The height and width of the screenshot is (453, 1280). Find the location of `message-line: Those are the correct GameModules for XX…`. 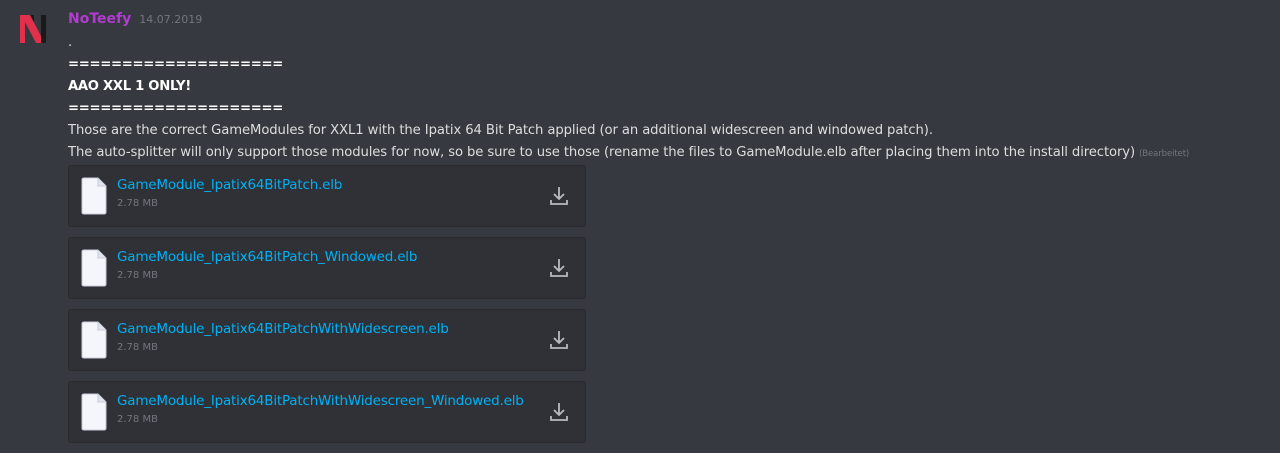

message-line: Those are the correct GameModules for XX… is located at coordinates (500, 130).